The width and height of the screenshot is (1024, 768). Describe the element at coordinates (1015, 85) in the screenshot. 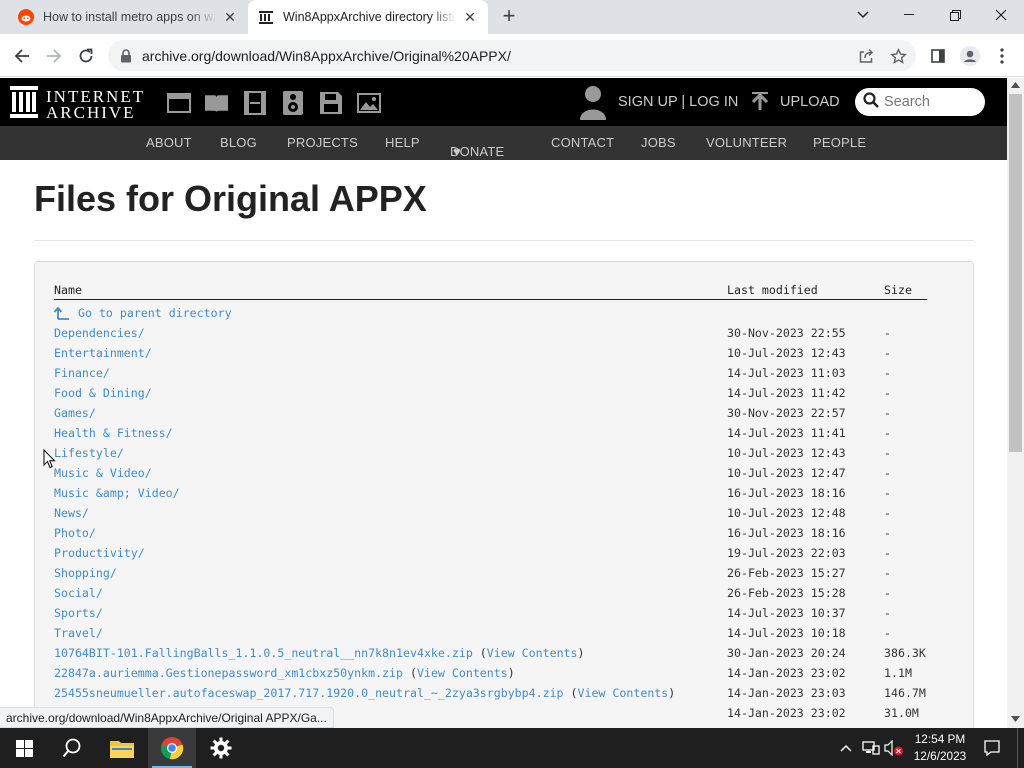

I see `scroll-up-arrow-icon` at that location.